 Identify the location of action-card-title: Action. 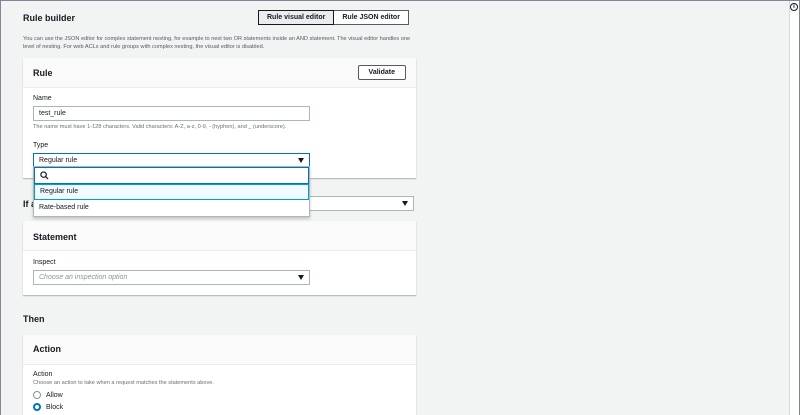
(47, 349).